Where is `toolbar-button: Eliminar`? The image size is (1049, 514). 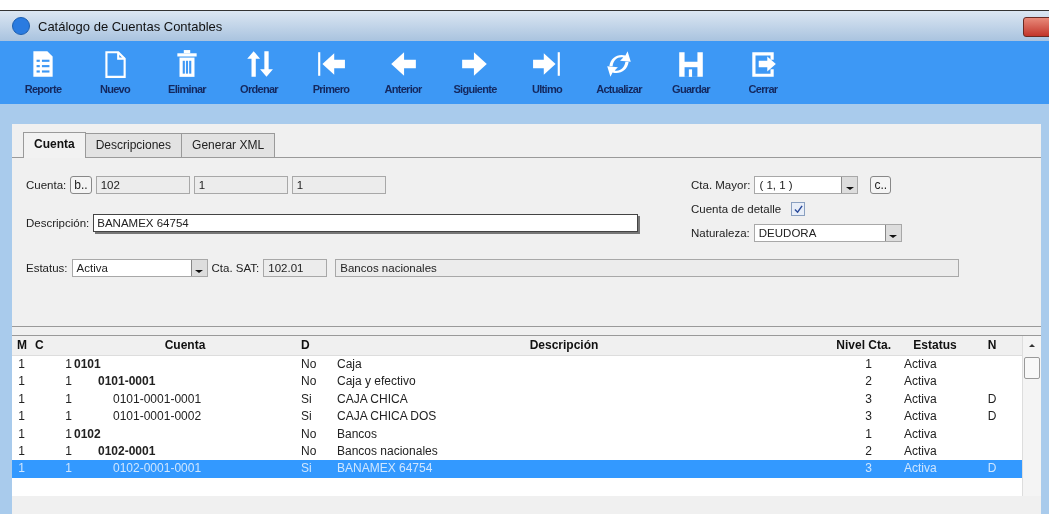
toolbar-button: Eliminar is located at coordinates (187, 72).